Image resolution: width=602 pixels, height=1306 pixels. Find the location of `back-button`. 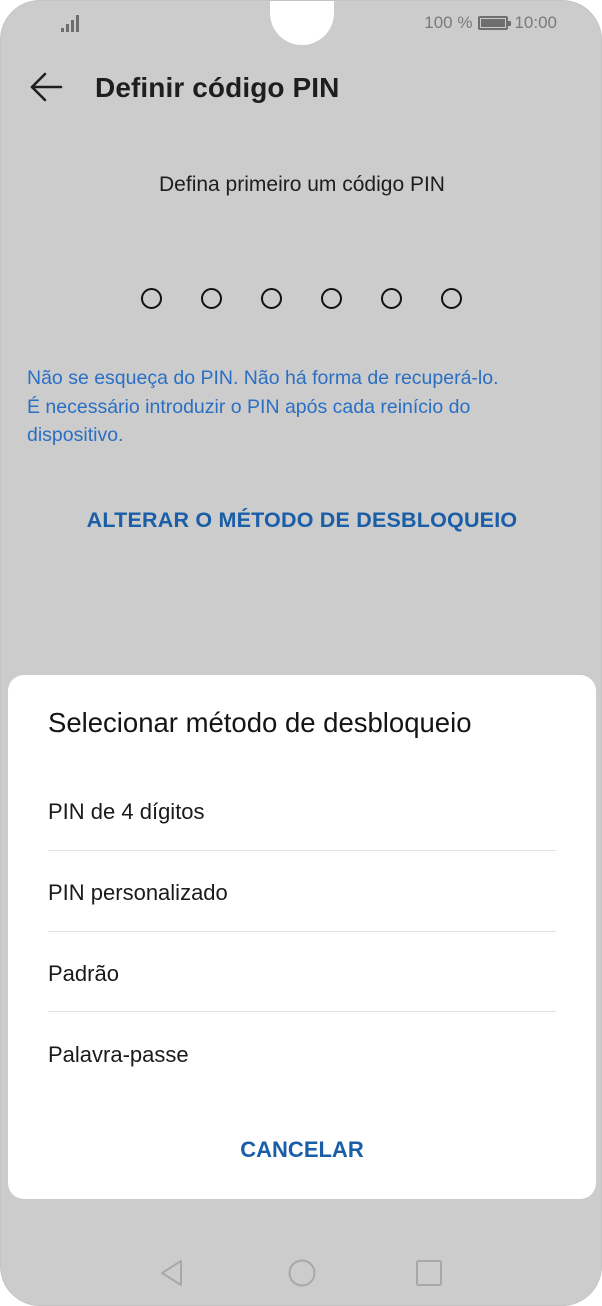

back-button is located at coordinates (45, 87).